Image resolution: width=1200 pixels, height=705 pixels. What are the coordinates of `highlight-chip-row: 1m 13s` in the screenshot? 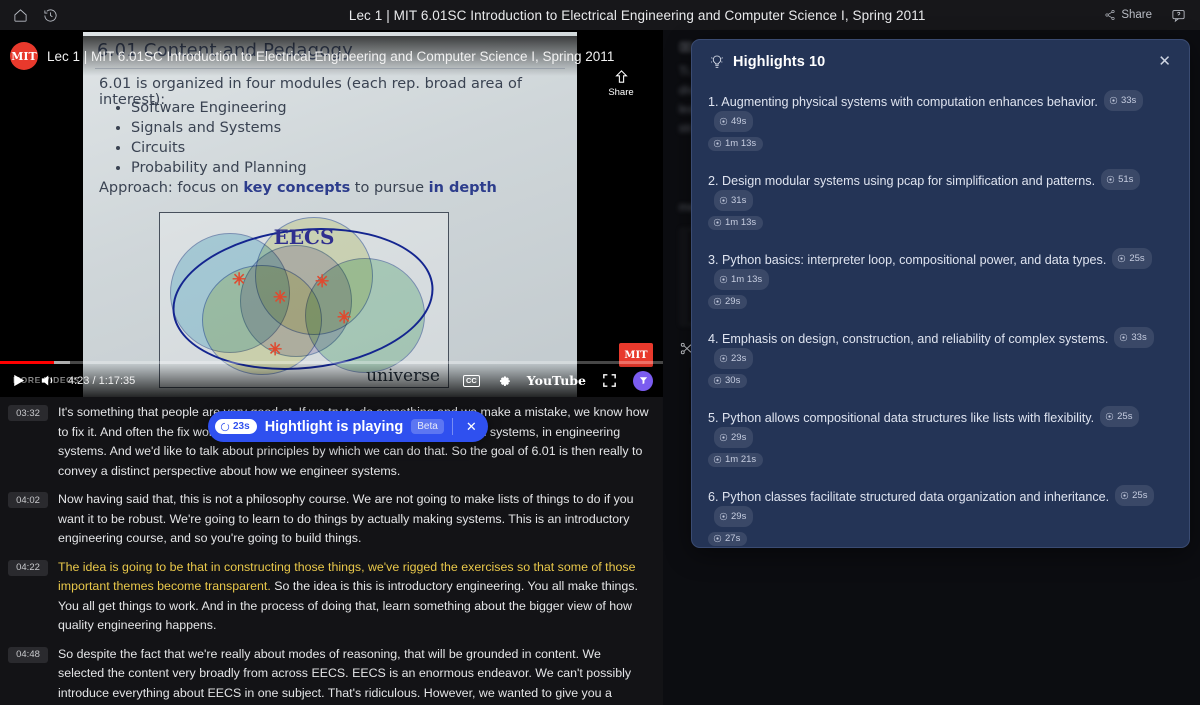 It's located at (940, 224).